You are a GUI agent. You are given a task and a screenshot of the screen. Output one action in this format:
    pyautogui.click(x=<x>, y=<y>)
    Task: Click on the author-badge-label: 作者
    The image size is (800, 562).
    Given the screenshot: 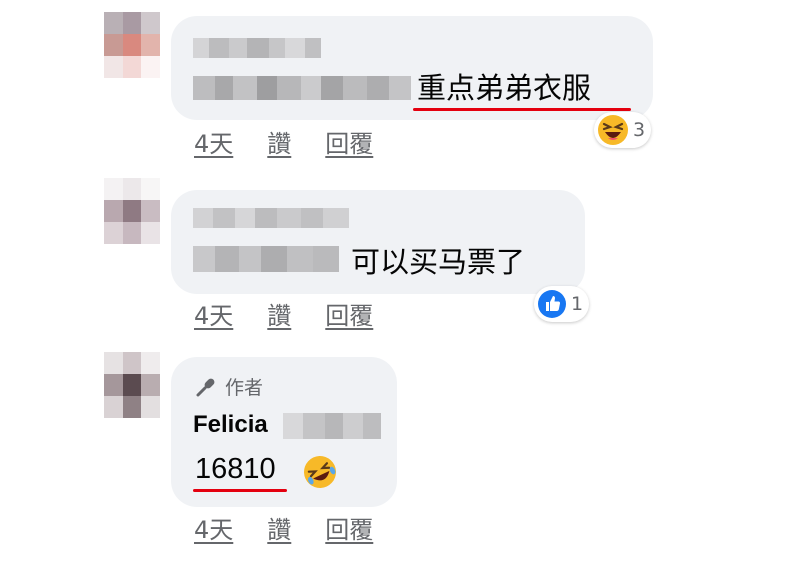 What is the action you would take?
    pyautogui.click(x=244, y=388)
    